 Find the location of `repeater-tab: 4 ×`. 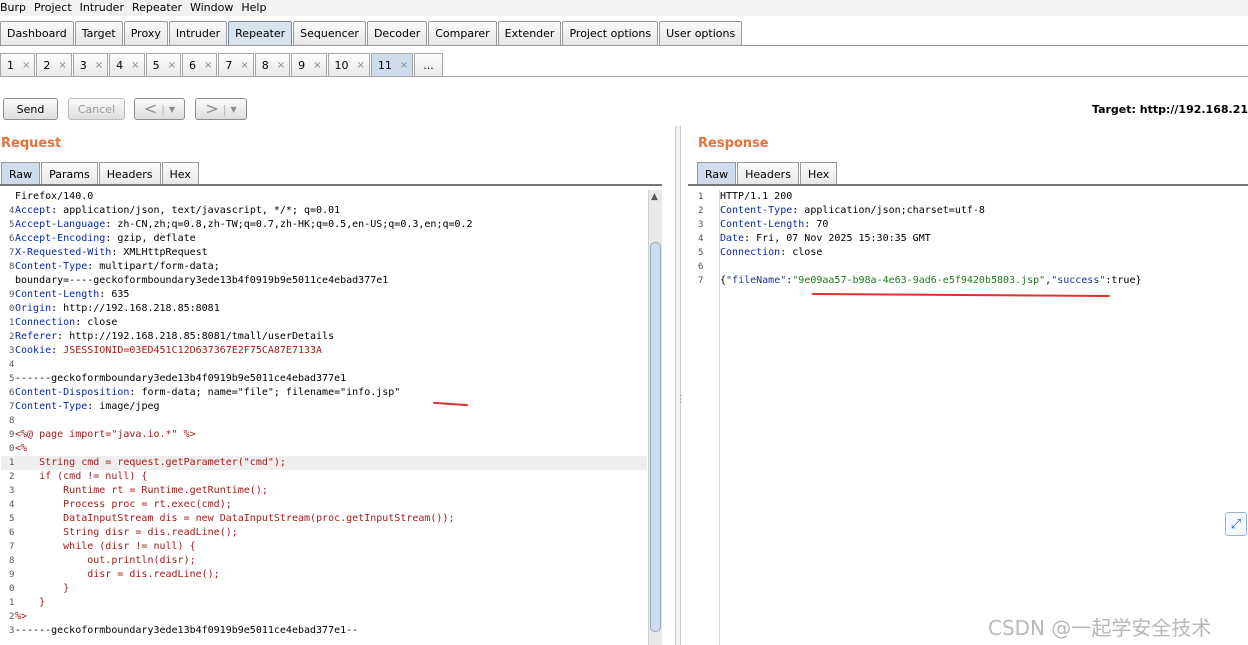

repeater-tab: 4 × is located at coordinates (127, 64).